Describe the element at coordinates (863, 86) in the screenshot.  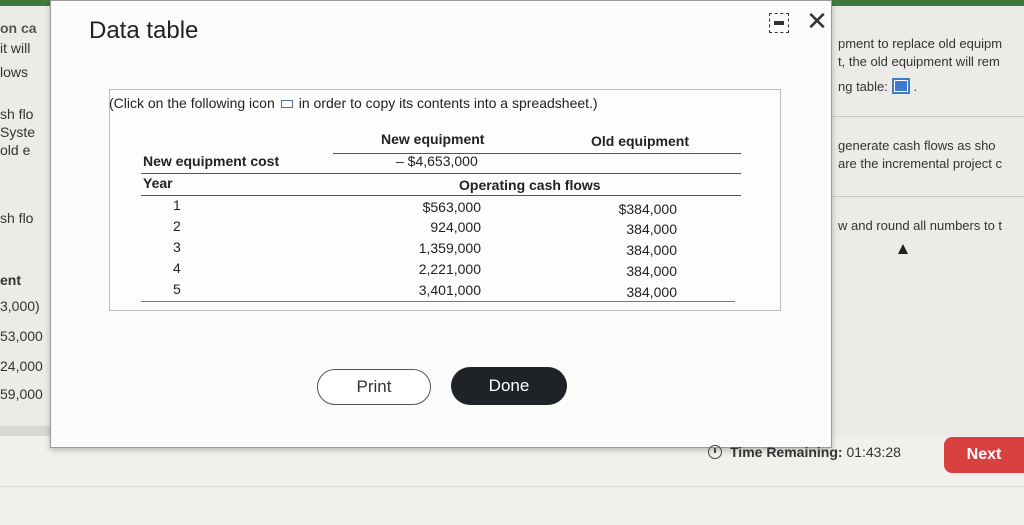
I see `bg-text-span: ng table:` at that location.